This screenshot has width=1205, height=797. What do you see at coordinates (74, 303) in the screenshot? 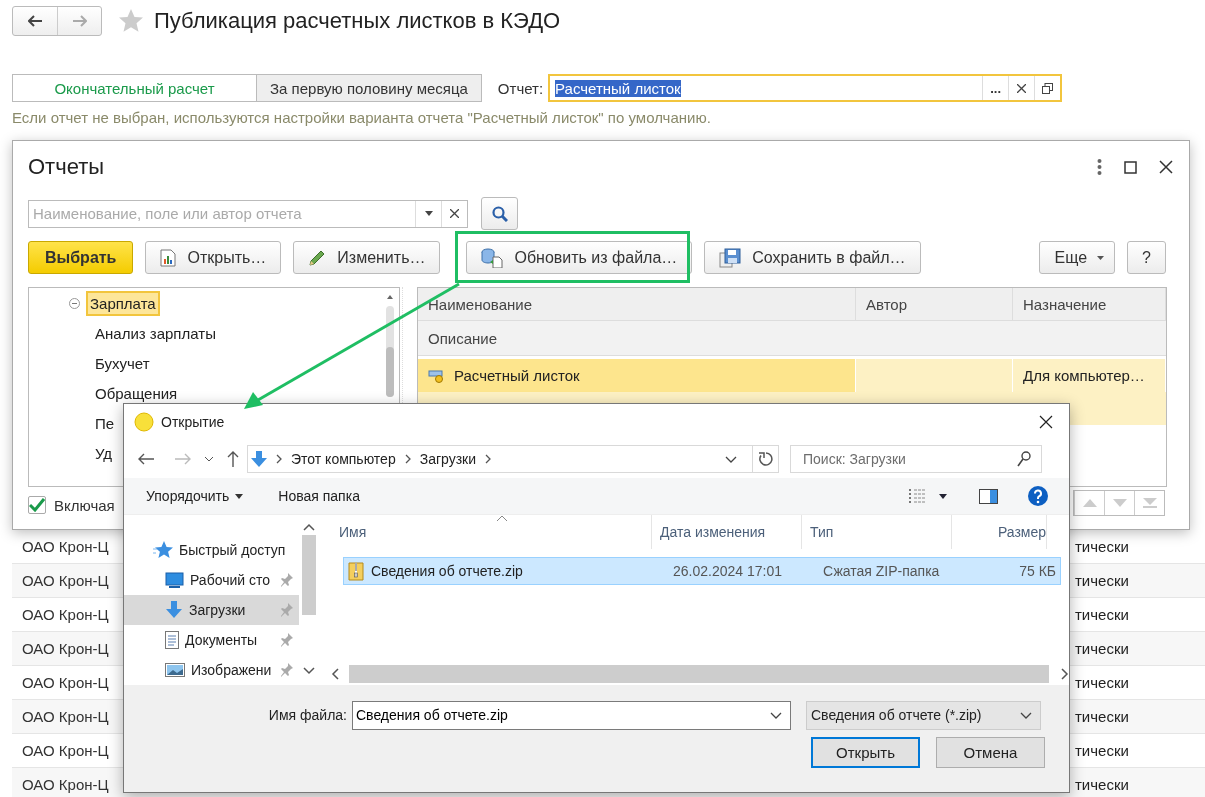
I see `collapse-icon` at bounding box center [74, 303].